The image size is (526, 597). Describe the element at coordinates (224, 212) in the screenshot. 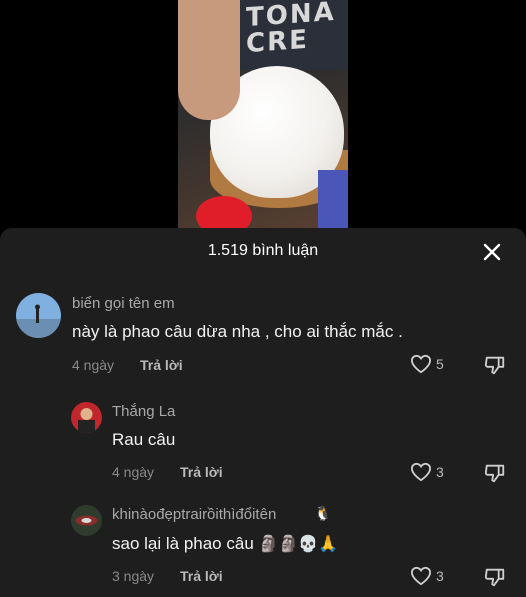

I see `red-cap` at that location.